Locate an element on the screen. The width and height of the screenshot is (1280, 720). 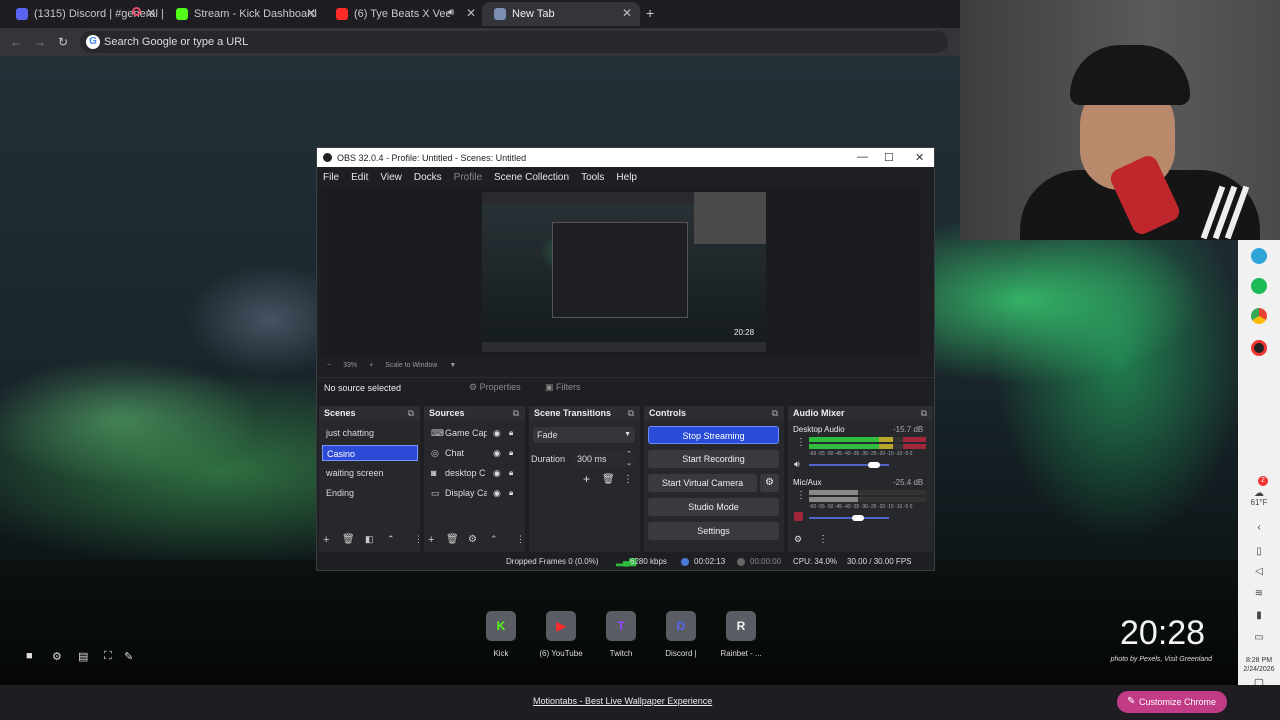
scene-item: waiting screen is located at coordinates (370, 473).